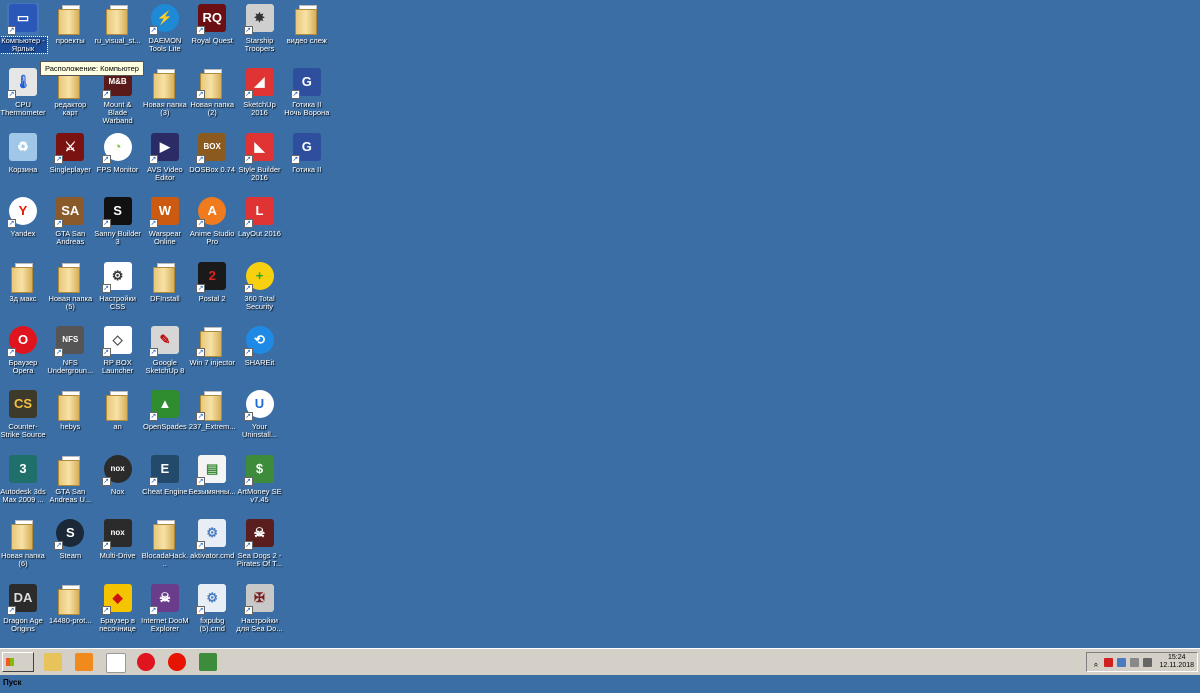 The image size is (1200, 693). What do you see at coordinates (84, 662) in the screenshot?
I see `media-player-icon` at bounding box center [84, 662].